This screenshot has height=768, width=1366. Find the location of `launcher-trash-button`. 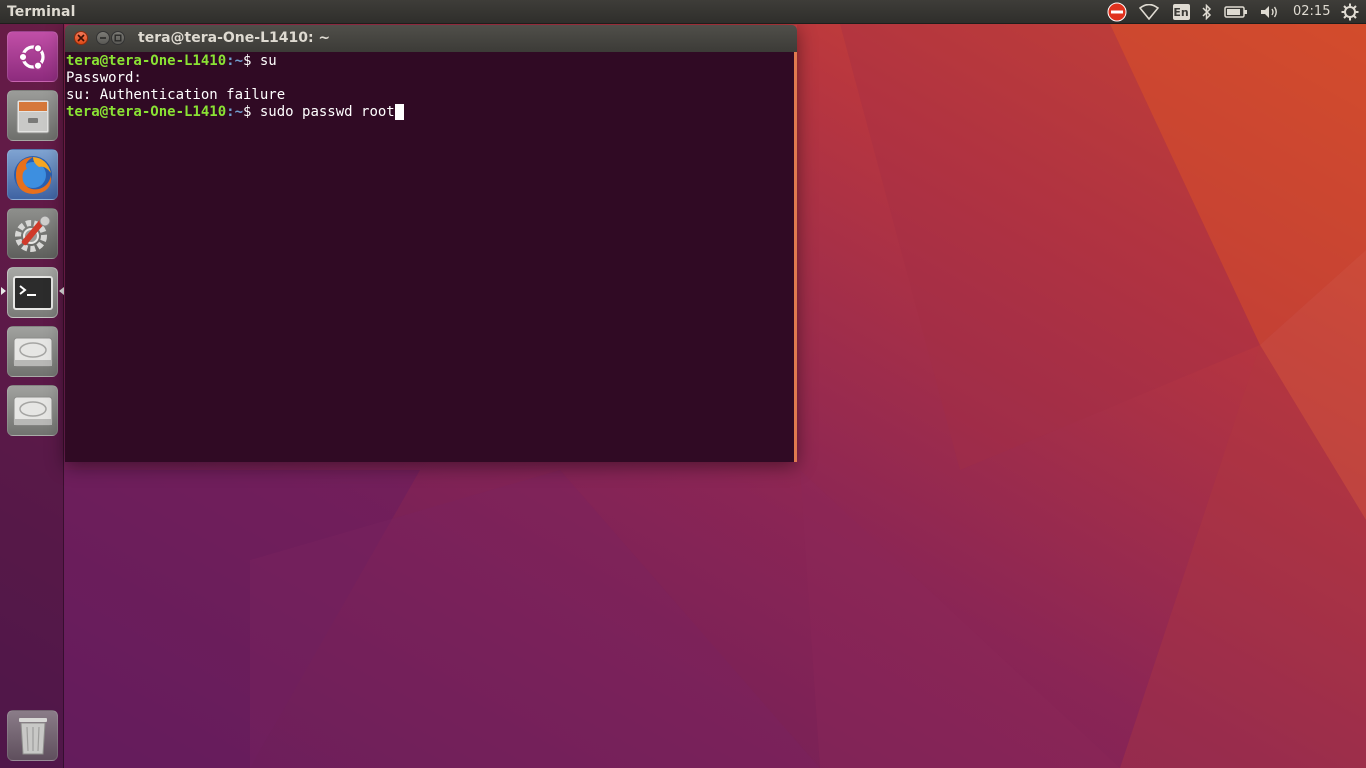

launcher-trash-button is located at coordinates (32, 735).